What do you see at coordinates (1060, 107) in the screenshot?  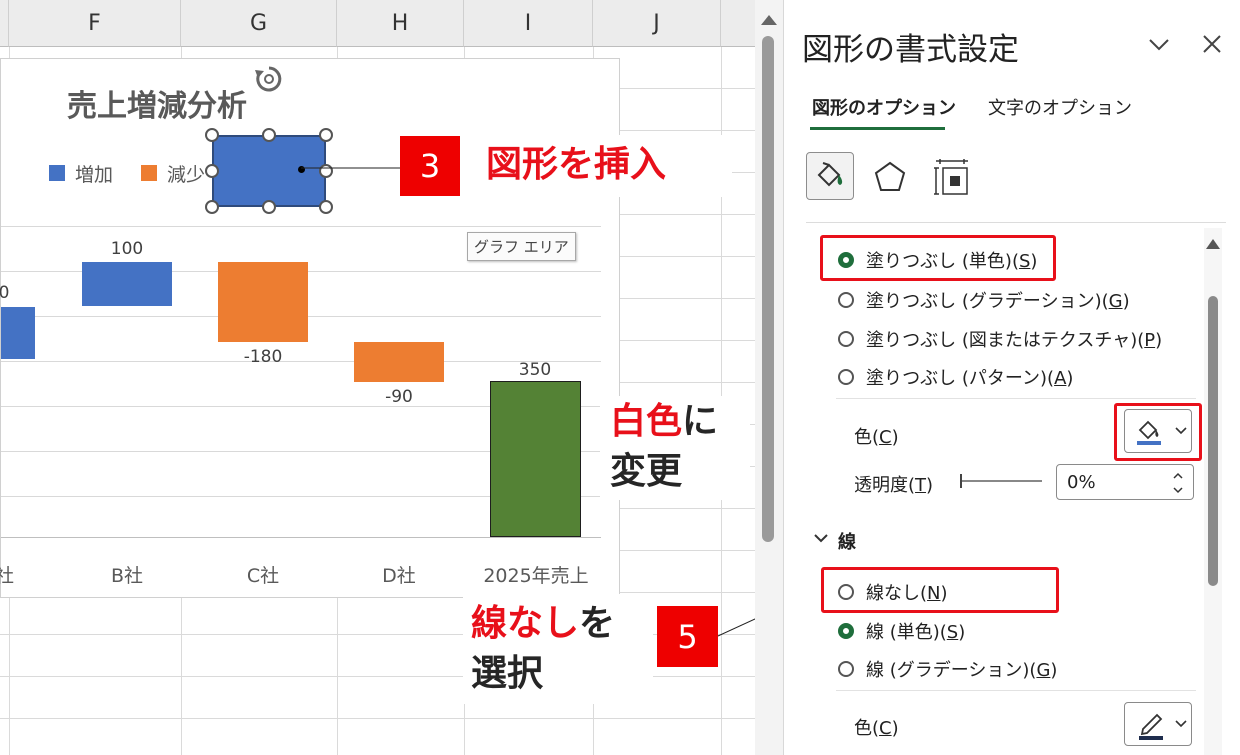 I see `tab-text-options: 文字のオプション` at bounding box center [1060, 107].